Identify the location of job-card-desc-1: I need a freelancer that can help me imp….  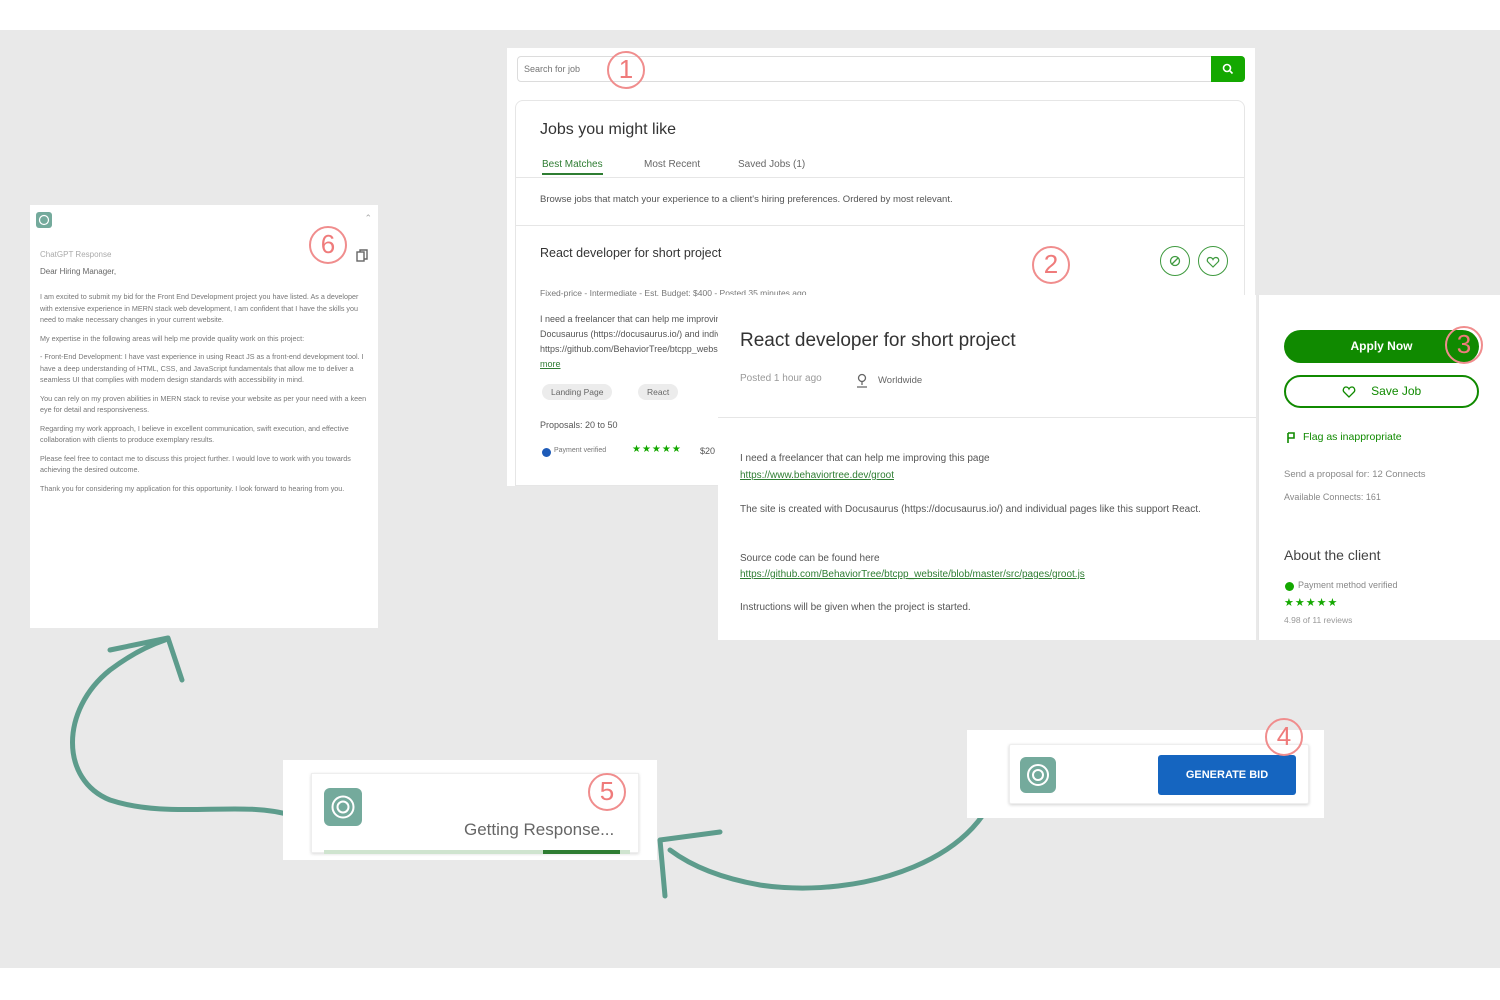
(635, 319).